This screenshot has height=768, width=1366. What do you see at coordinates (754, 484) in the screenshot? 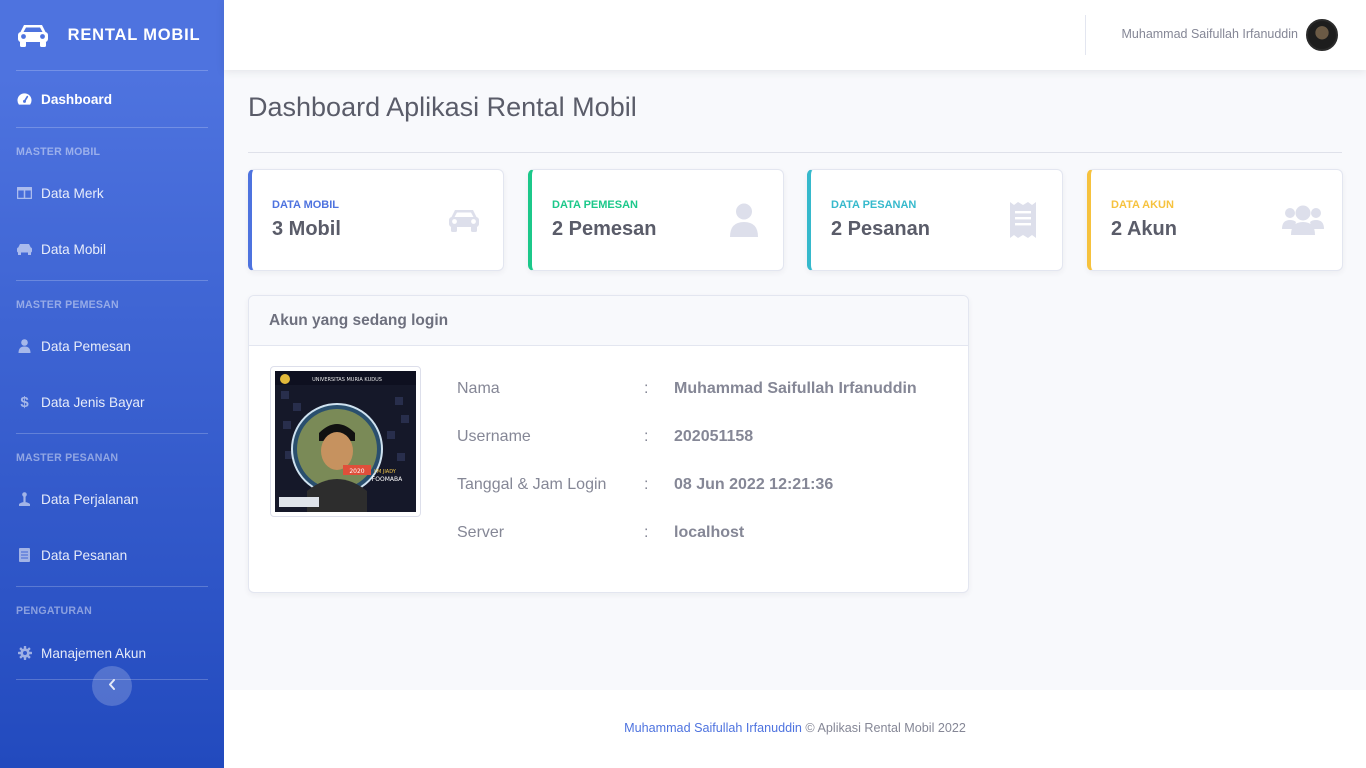
I see `info-value: 08 Jun 2022 12:21:36` at bounding box center [754, 484].